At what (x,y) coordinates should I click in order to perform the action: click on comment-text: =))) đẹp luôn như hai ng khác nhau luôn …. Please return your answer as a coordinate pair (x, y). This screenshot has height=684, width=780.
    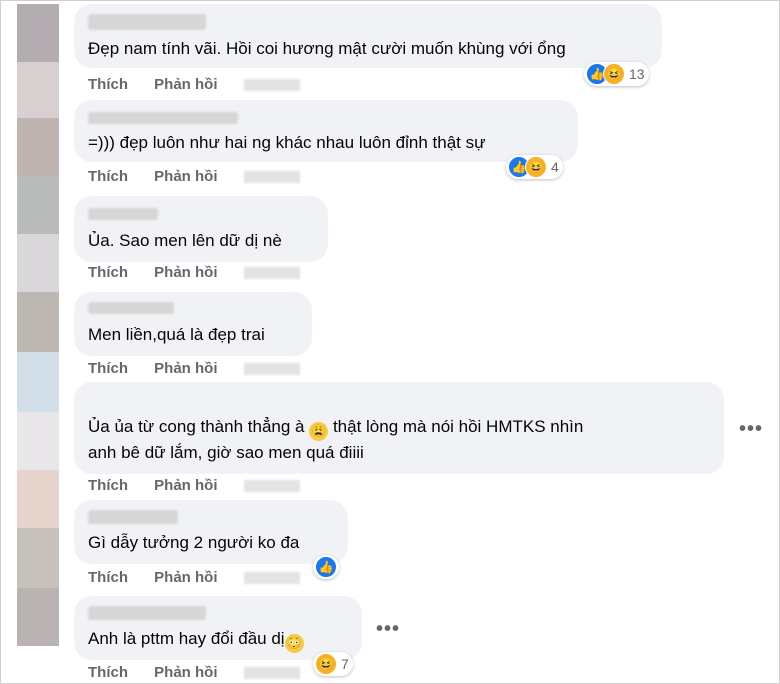
    Looking at the image, I should click on (287, 142).